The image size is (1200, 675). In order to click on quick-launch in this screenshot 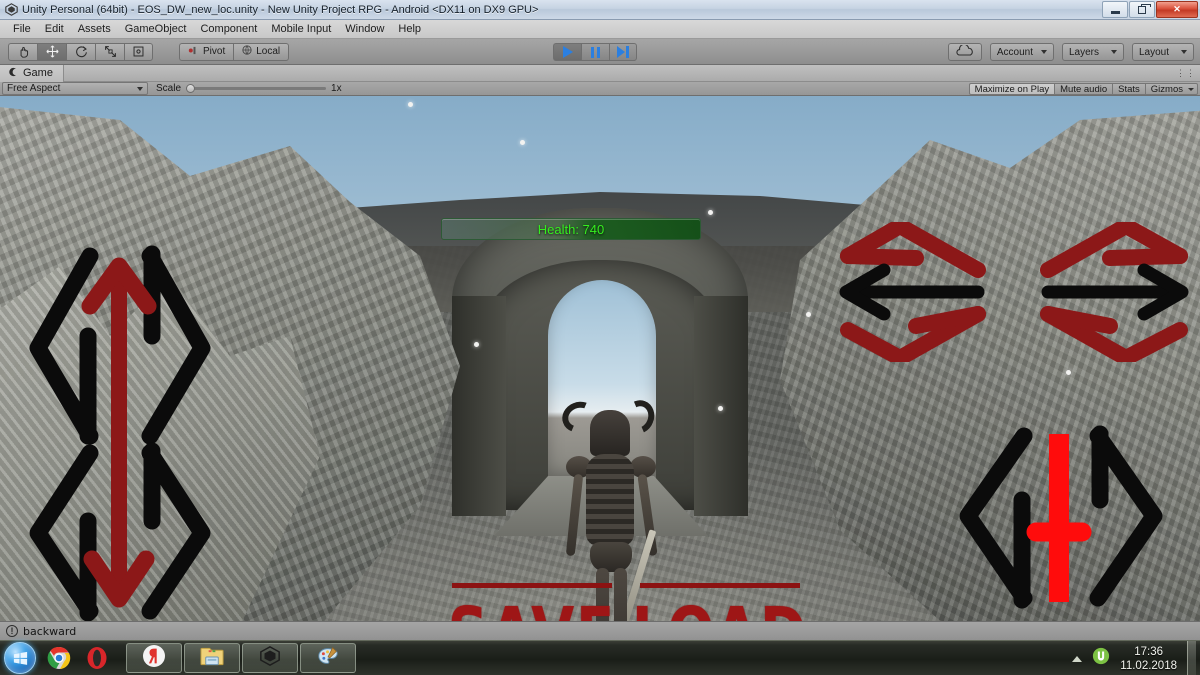, I will do `click(78, 658)`.